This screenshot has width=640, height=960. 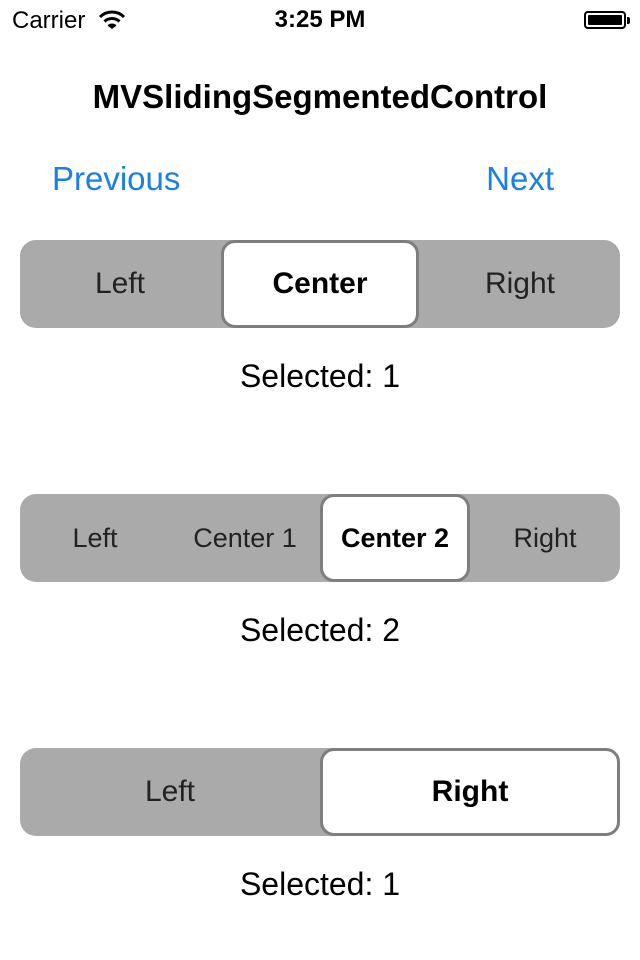 What do you see at coordinates (320, 96) in the screenshot?
I see `nav-title: MVSlidingSegmentedControl` at bounding box center [320, 96].